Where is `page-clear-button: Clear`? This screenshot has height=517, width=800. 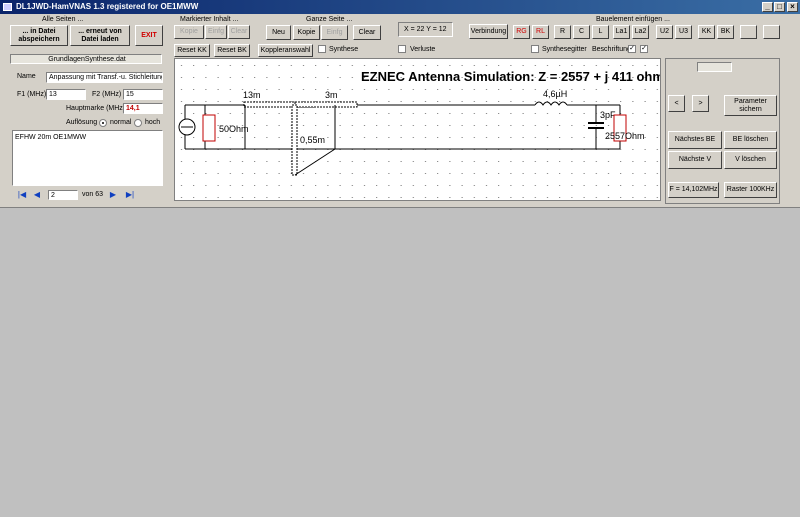
page-clear-button: Clear is located at coordinates (367, 32).